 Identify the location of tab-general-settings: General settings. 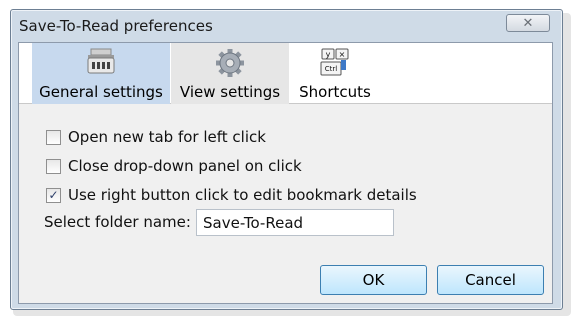
(101, 73).